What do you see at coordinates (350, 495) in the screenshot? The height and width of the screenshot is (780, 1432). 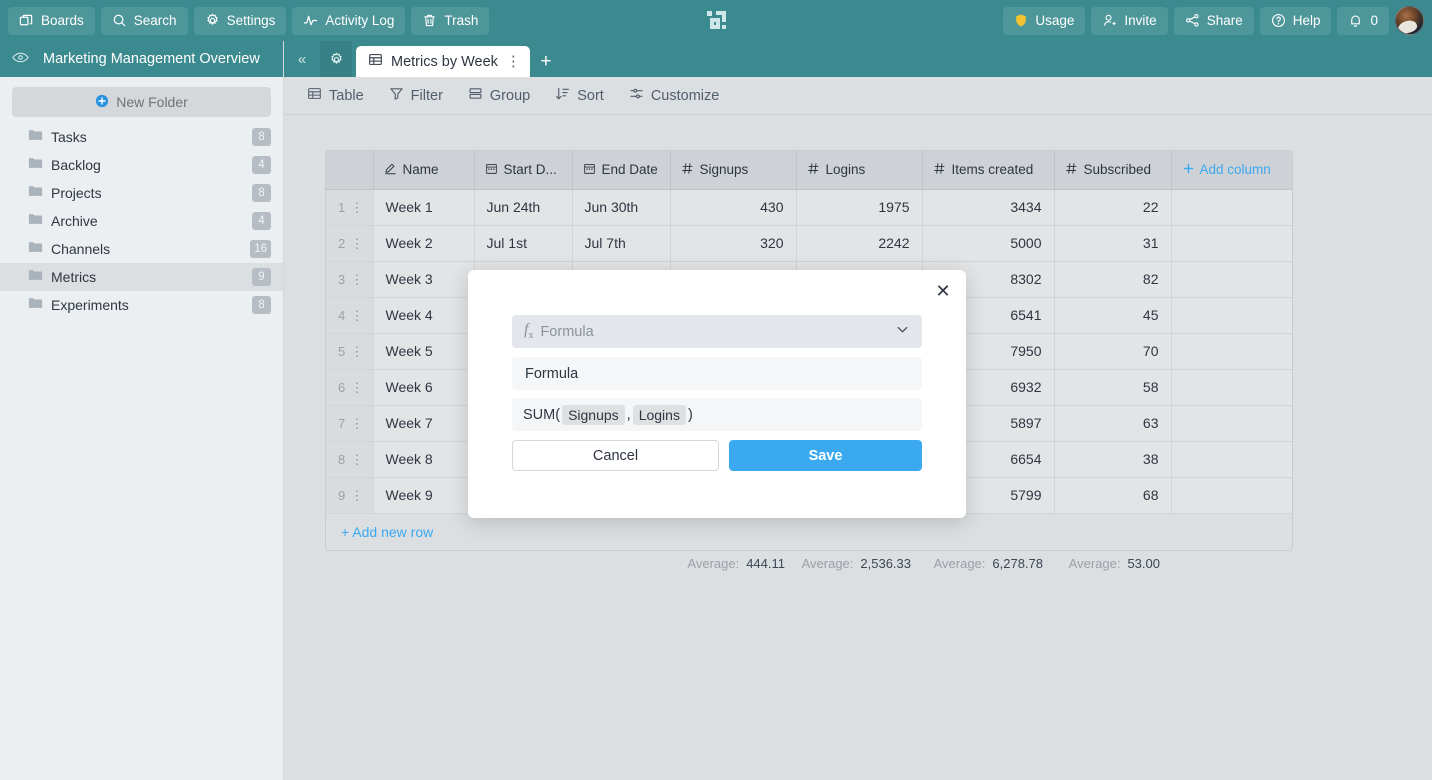 I see `row-number-cell: 9 ⋮` at bounding box center [350, 495].